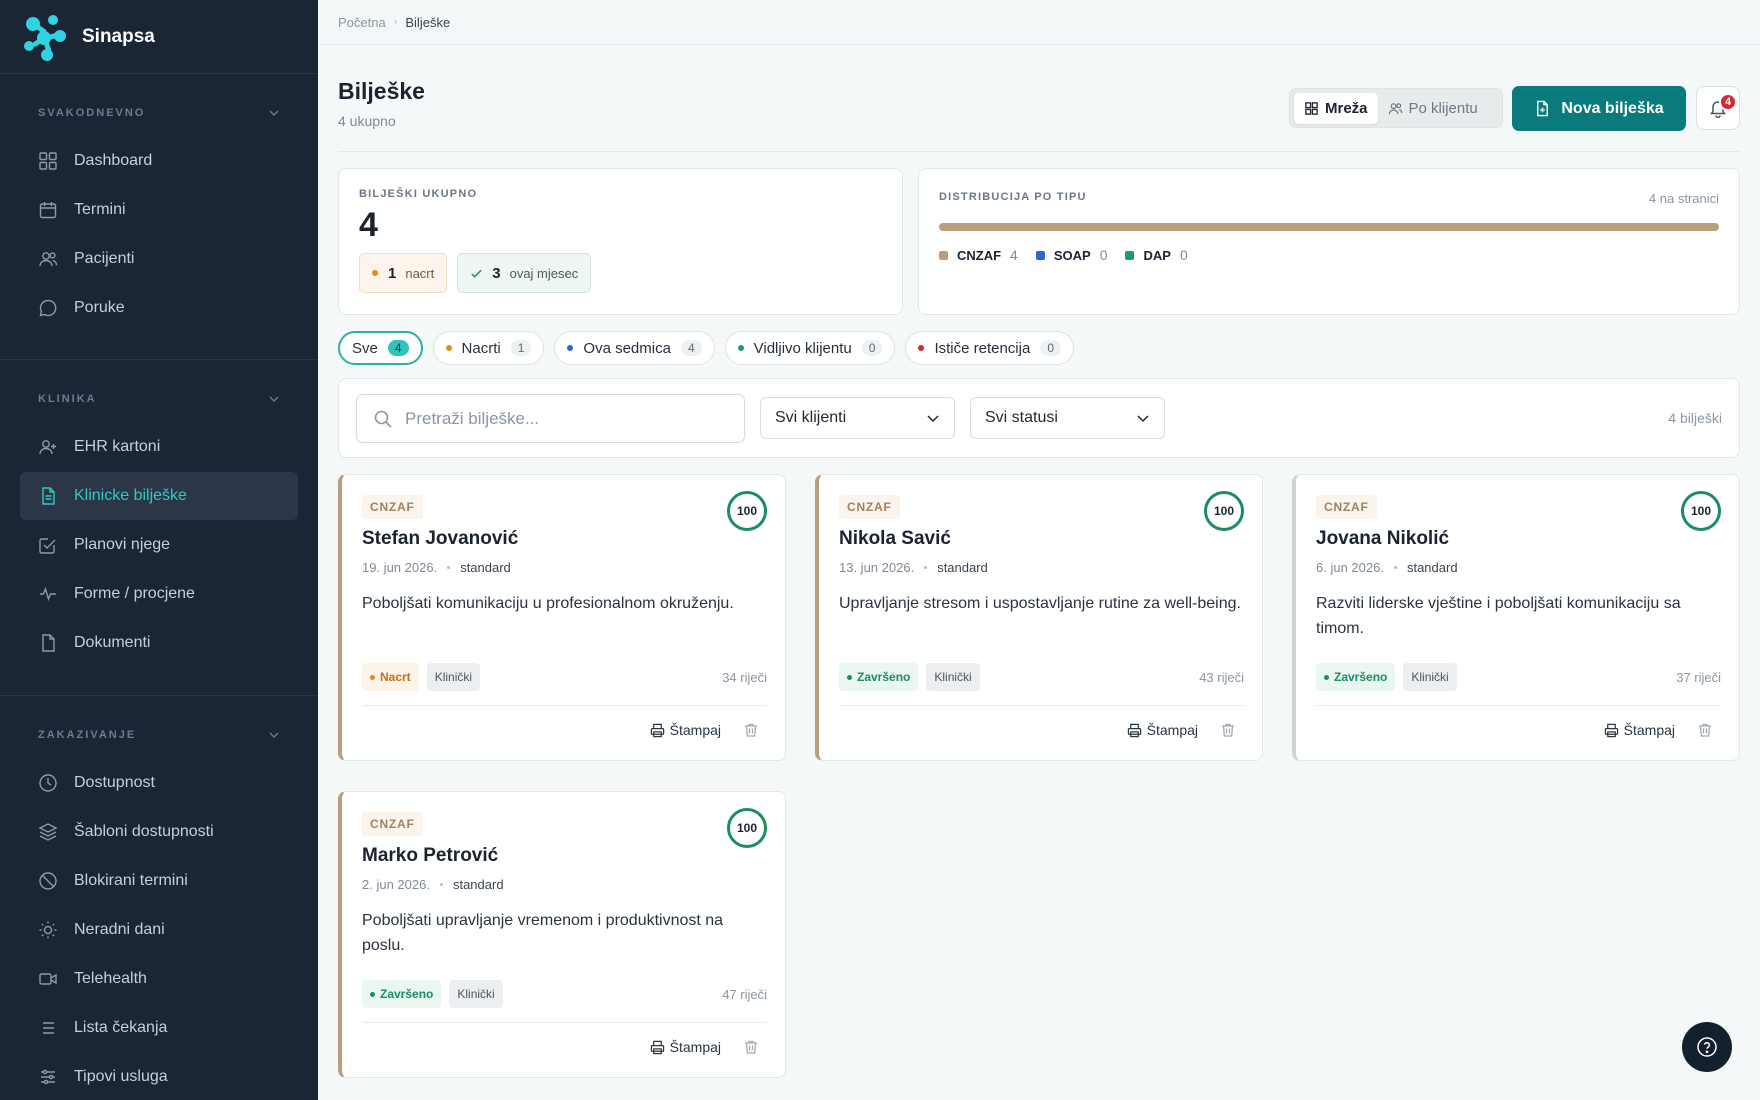 The image size is (1760, 1100). What do you see at coordinates (1698, 677) in the screenshot?
I see `word-count: 37 riječi` at bounding box center [1698, 677].